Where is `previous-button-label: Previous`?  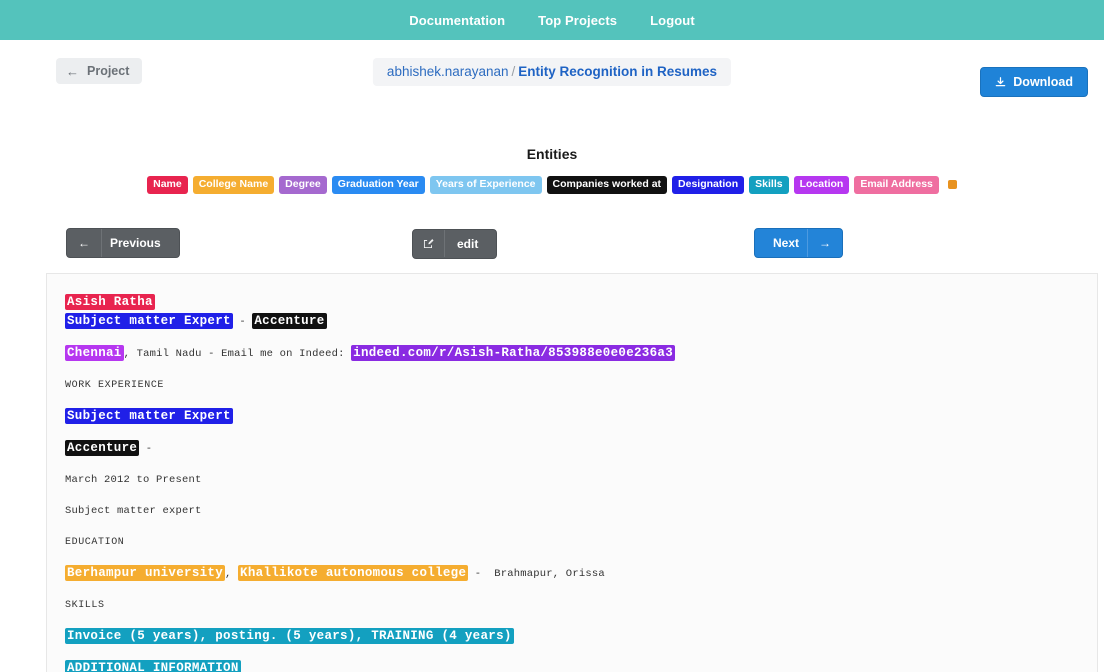 previous-button-label: Previous is located at coordinates (135, 242).